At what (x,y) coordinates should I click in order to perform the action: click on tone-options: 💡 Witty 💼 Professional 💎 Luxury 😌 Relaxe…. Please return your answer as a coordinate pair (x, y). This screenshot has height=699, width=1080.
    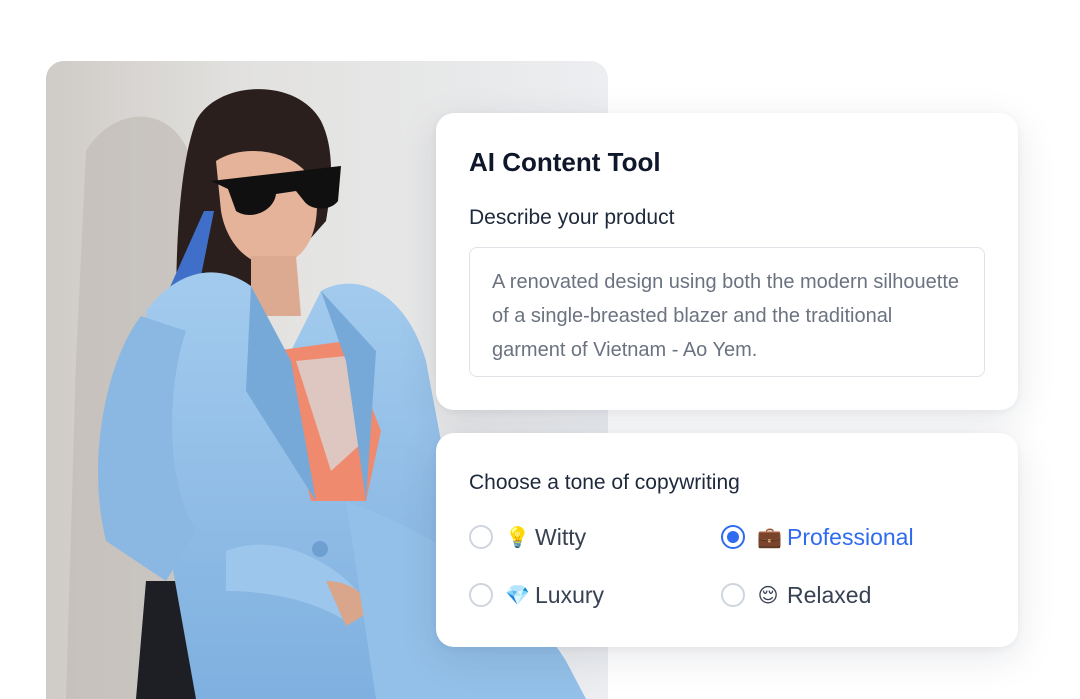
    Looking at the image, I should click on (727, 576).